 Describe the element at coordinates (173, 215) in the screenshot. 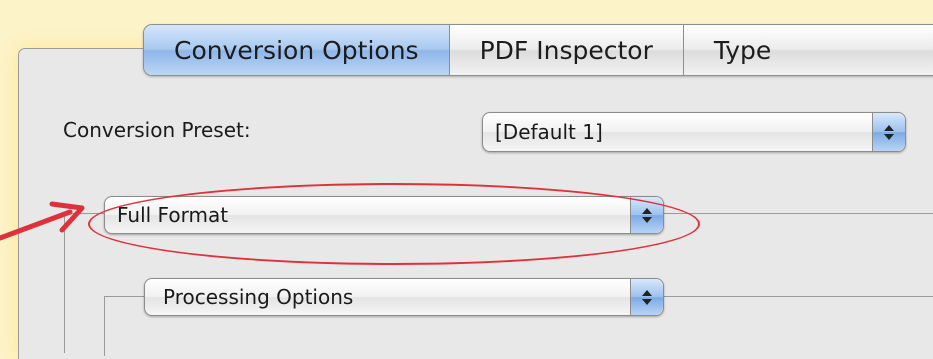

I see `format-value: Full Format` at that location.